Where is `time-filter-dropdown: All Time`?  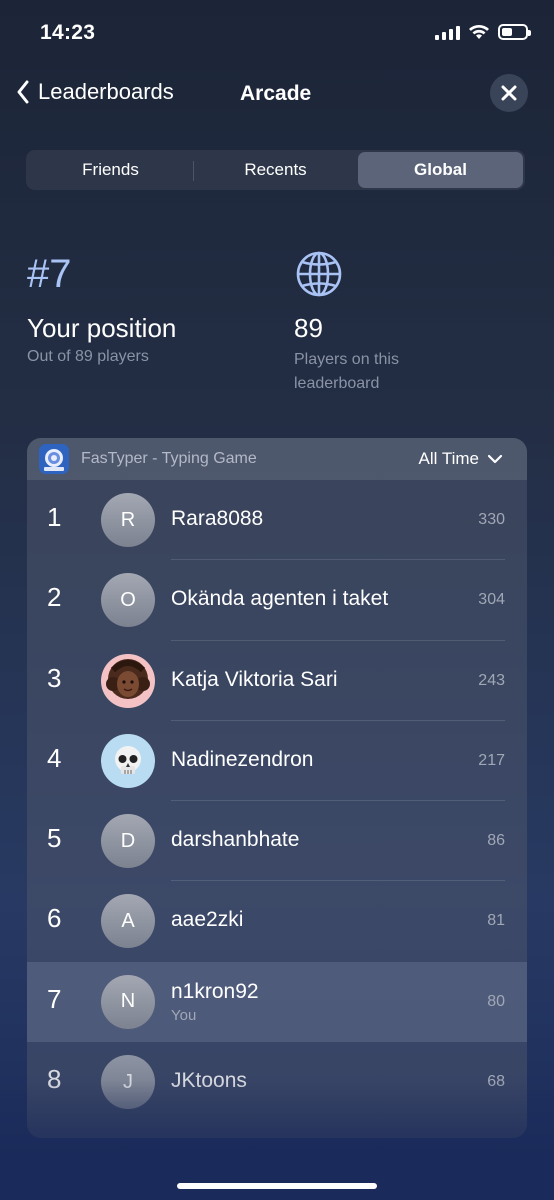 time-filter-dropdown: All Time is located at coordinates (461, 459).